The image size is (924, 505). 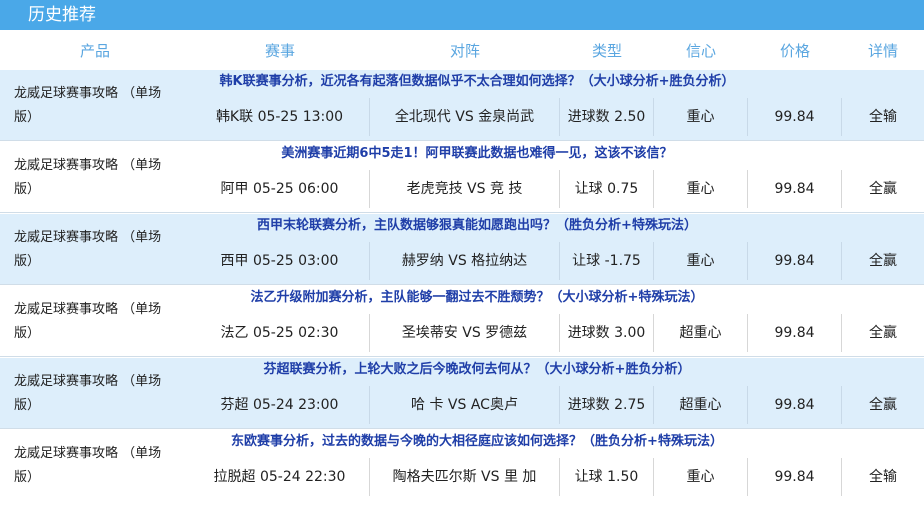 I want to click on vs-cell: 赫罗纳 VS 格拉纳达, so click(x=465, y=261).